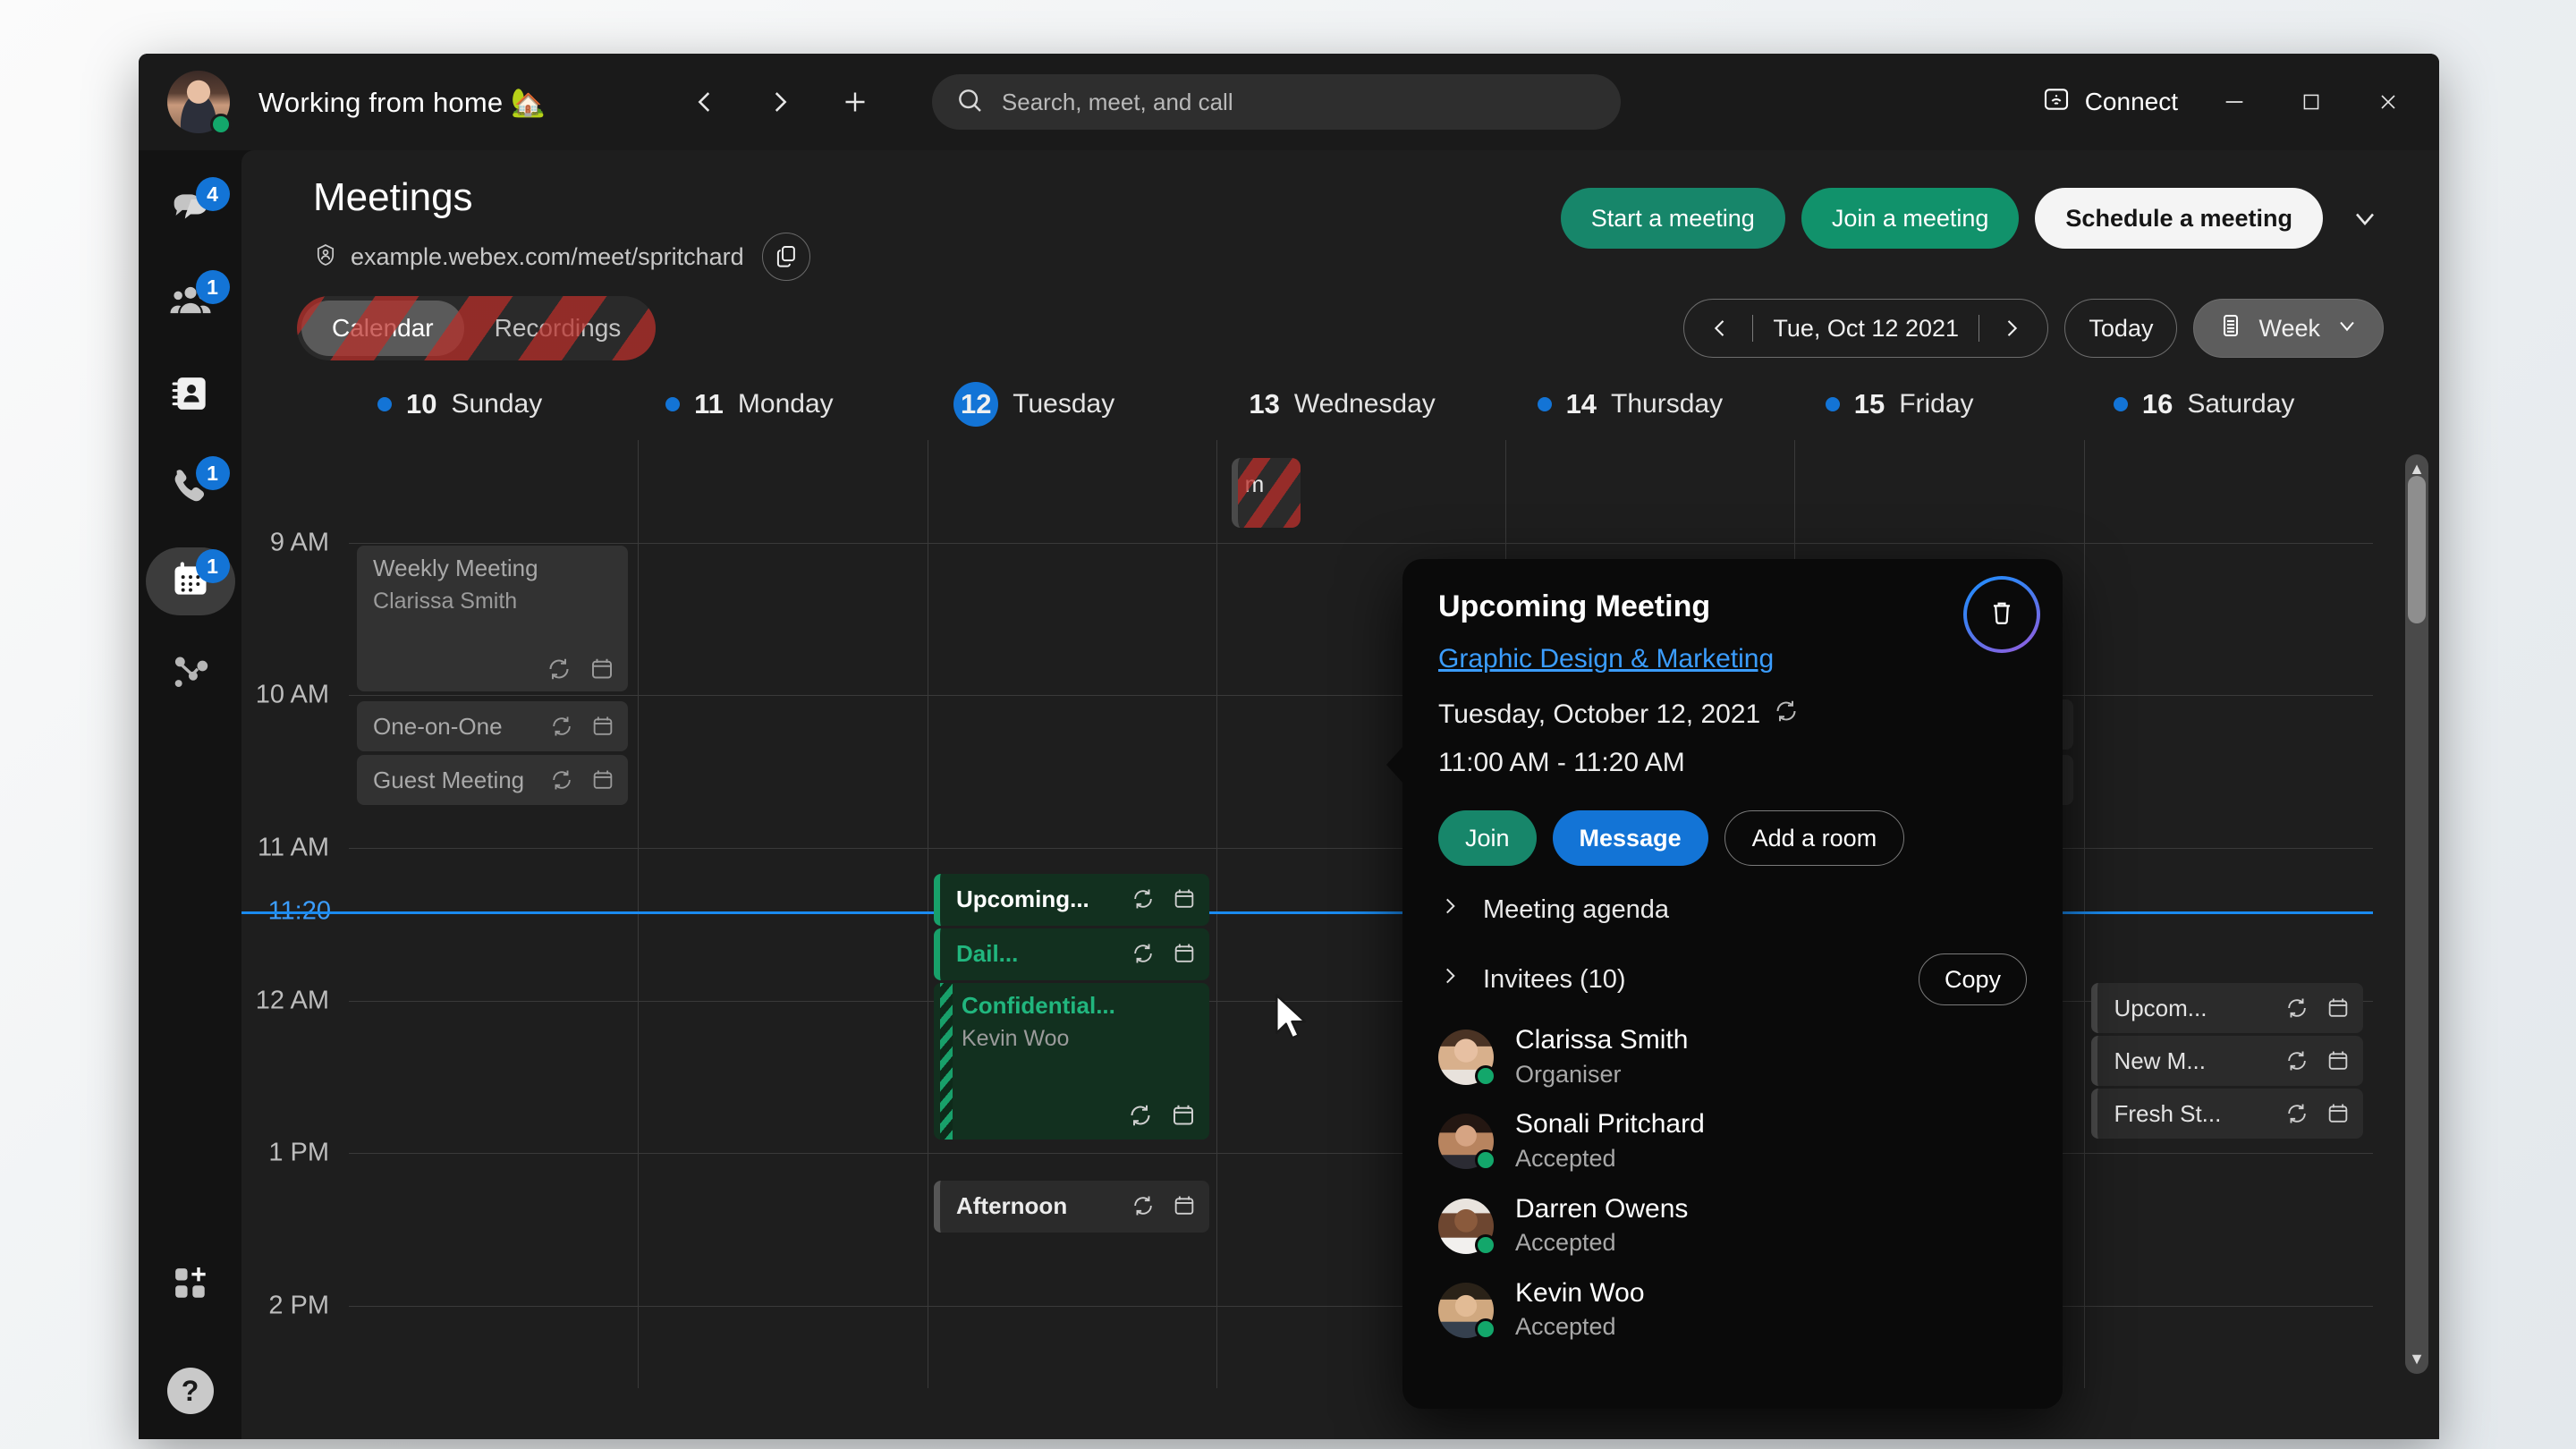 Image resolution: width=2576 pixels, height=1449 pixels. I want to click on maximize-button, so click(2311, 101).